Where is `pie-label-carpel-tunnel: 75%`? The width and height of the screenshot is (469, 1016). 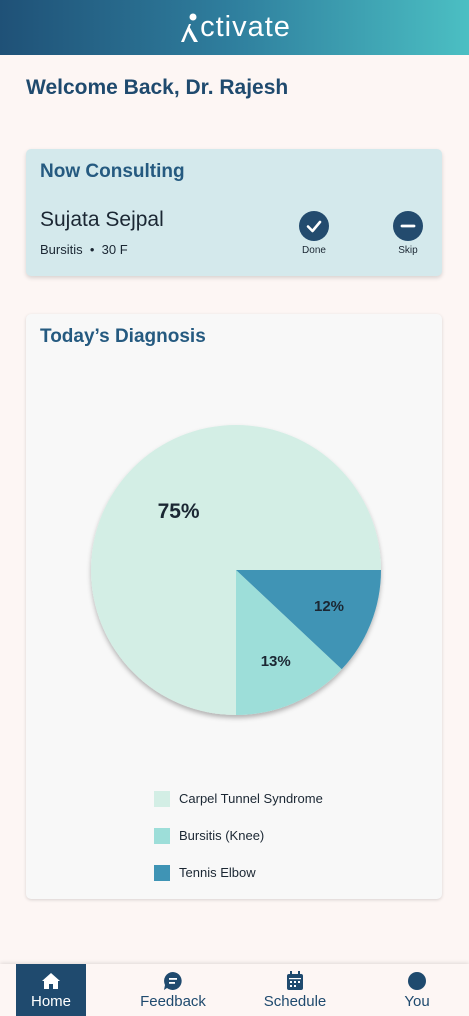
pie-label-carpel-tunnel: 75% is located at coordinates (179, 511).